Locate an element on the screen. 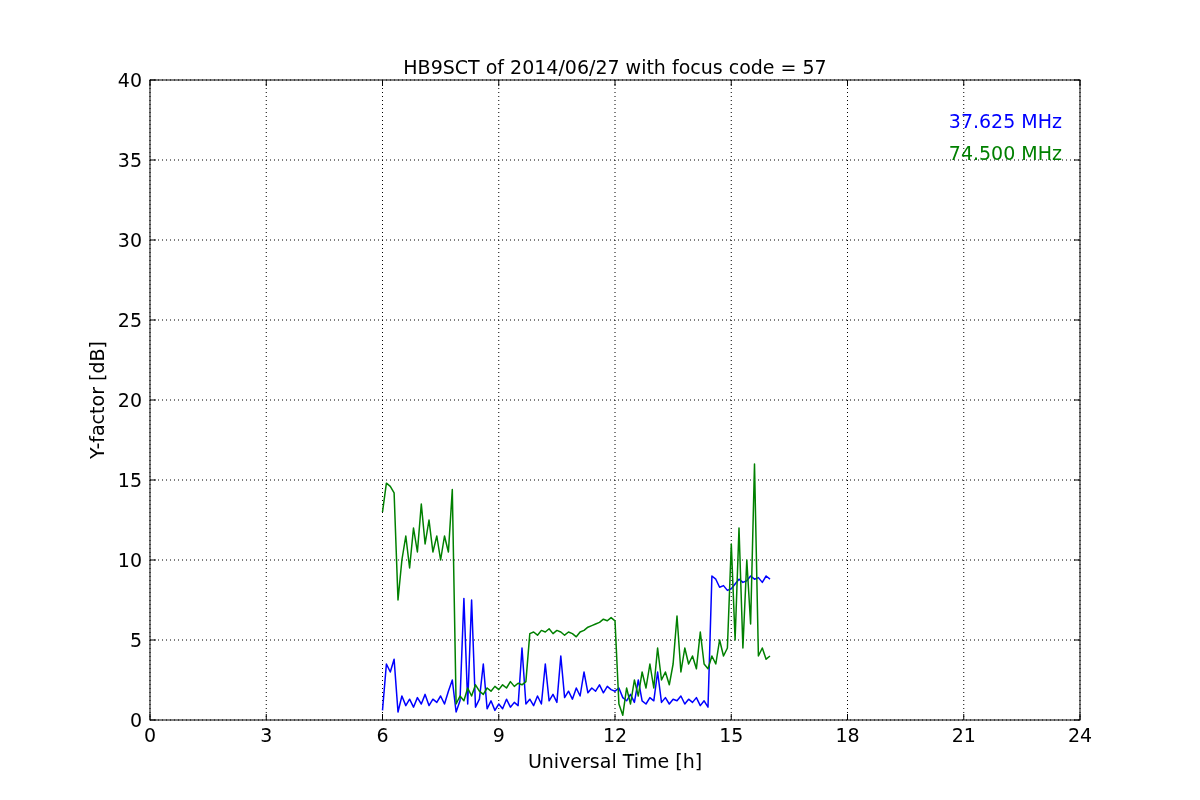 The image size is (1200, 800). tick-label: 24 is located at coordinates (1080, 735).